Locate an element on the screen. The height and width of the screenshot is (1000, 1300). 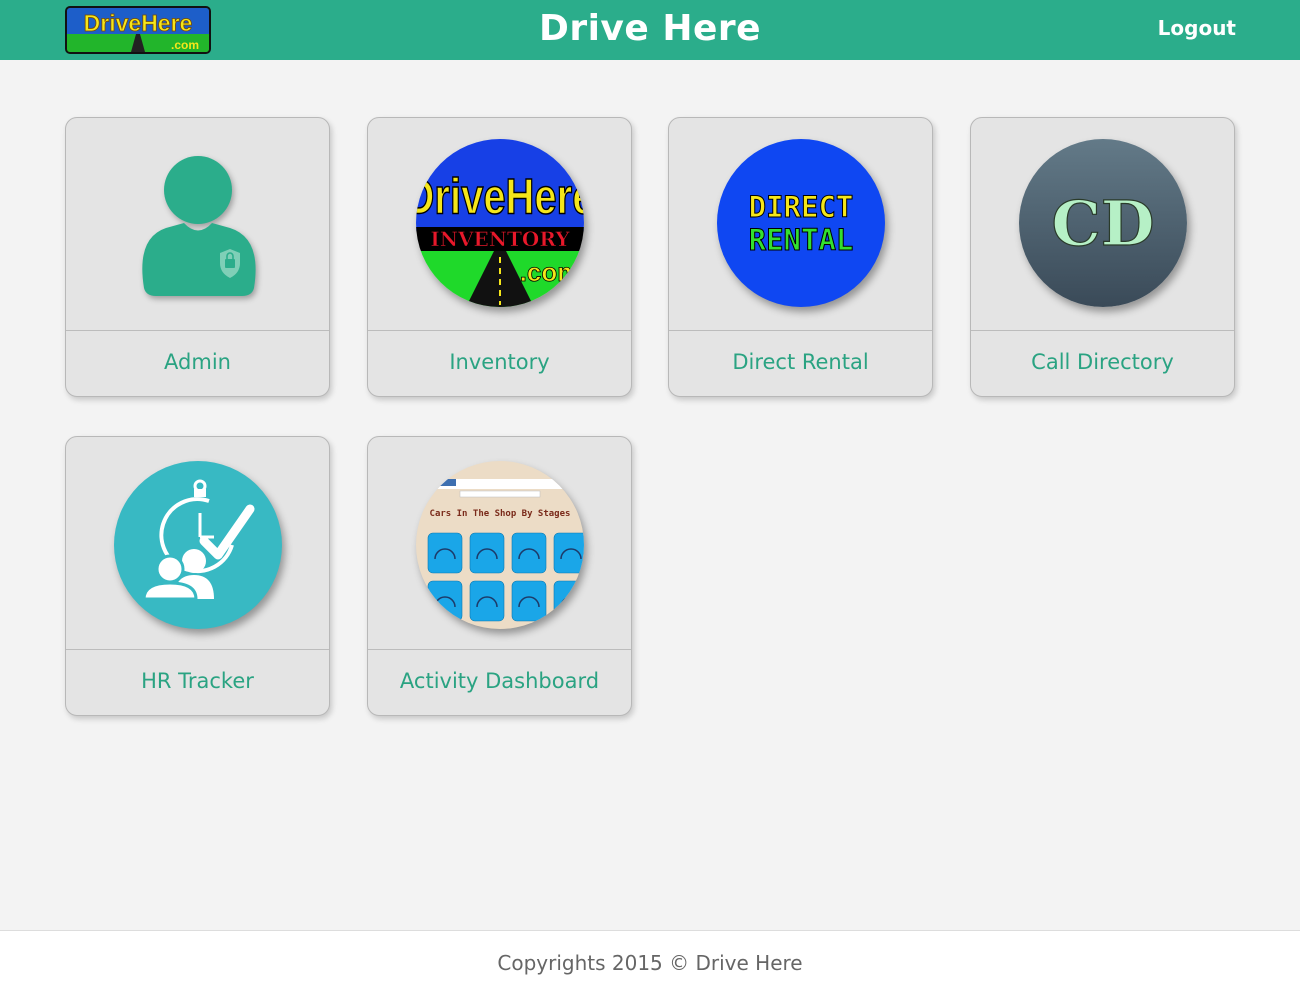
tile-call-directory: CD Call Directory is located at coordinates (1102, 257).